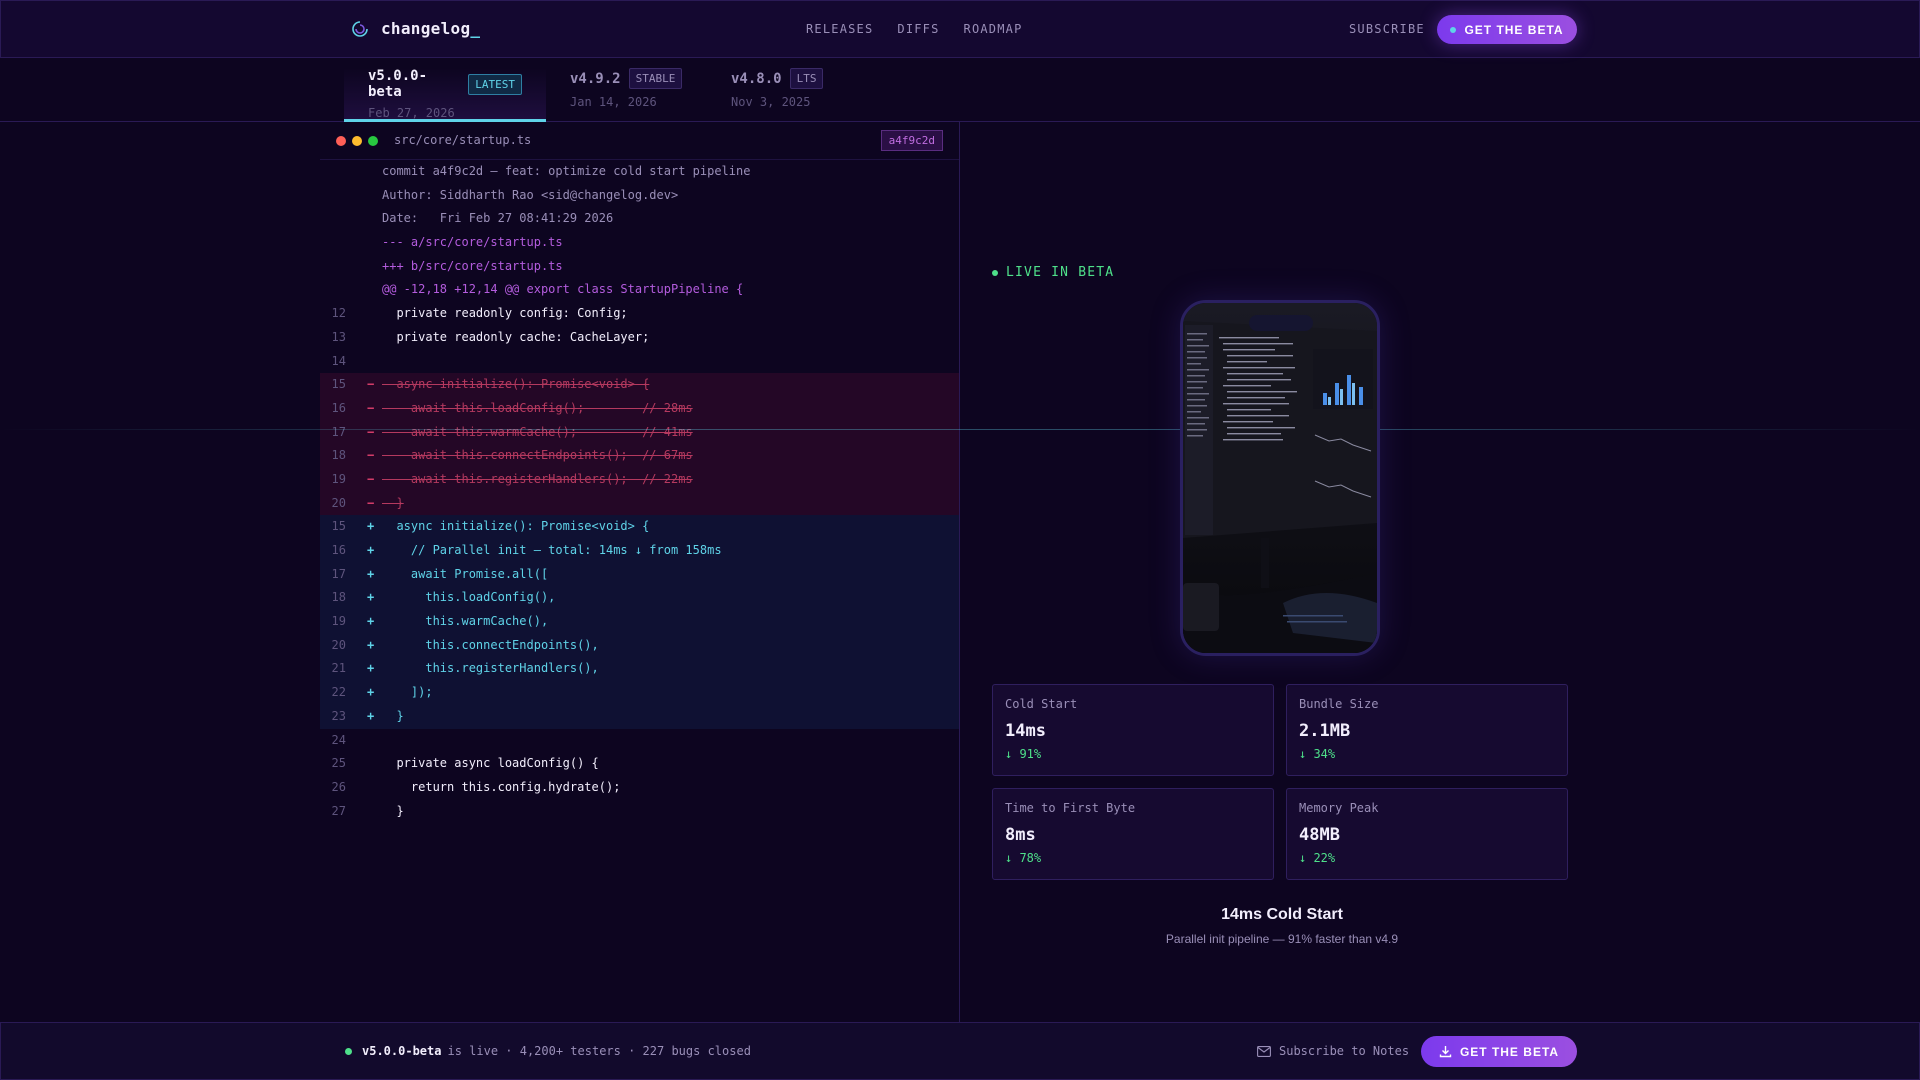 The height and width of the screenshot is (1080, 1920). Describe the element at coordinates (960, 429) in the screenshot. I see `scan-line` at that location.